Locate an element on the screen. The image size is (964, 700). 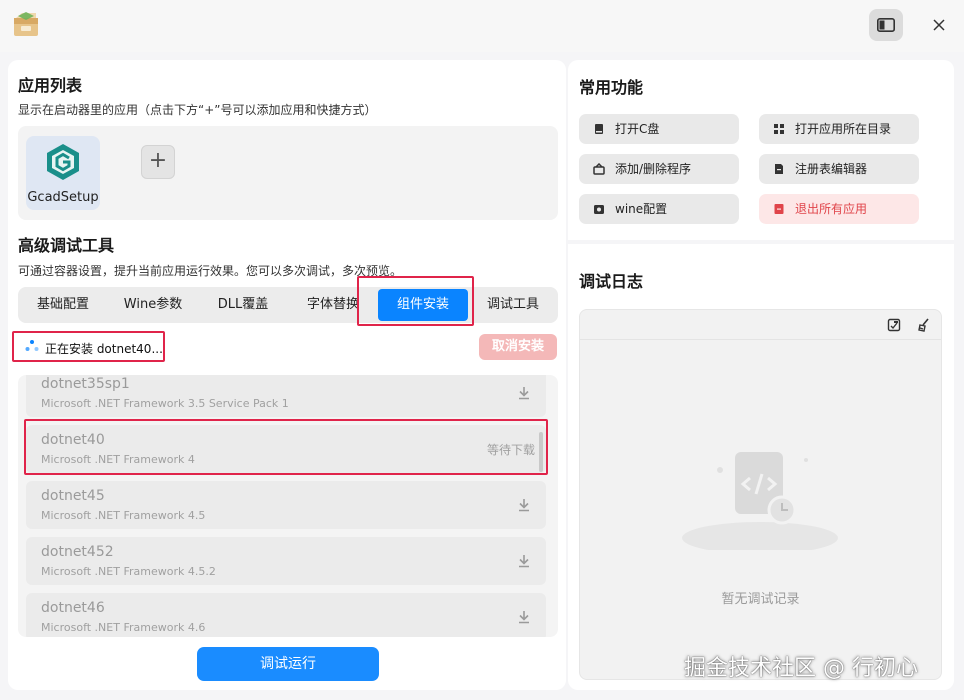
gcad-app-icon is located at coordinates (63, 162).